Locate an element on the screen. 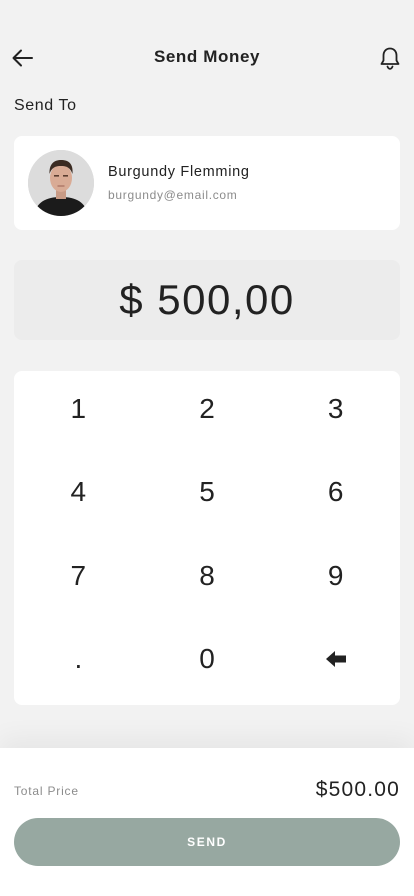 The width and height of the screenshot is (414, 896). key-7: 7 is located at coordinates (78, 580).